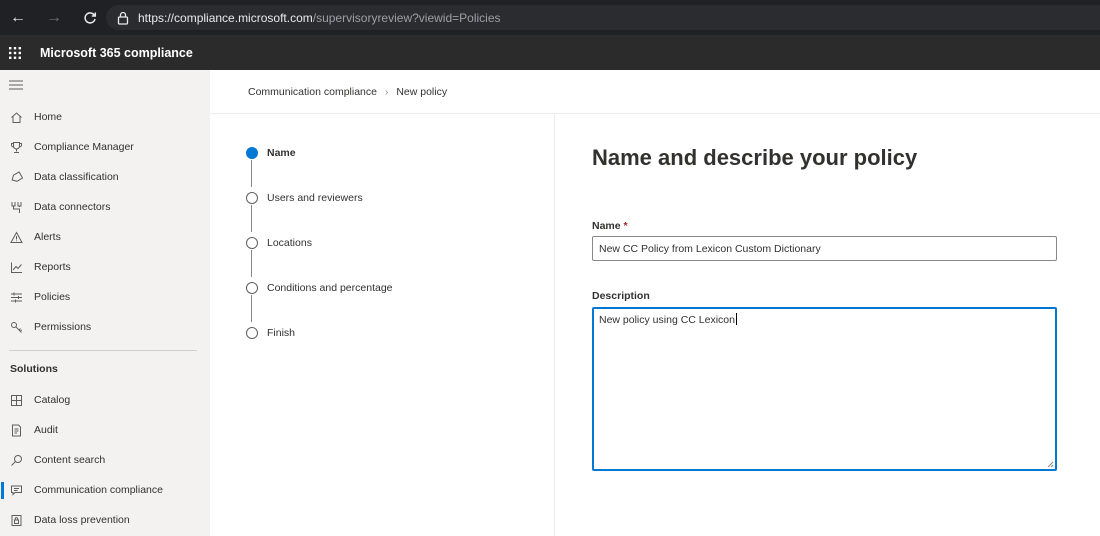 The image size is (1100, 536). What do you see at coordinates (16, 400) in the screenshot?
I see `catalog-icon` at bounding box center [16, 400].